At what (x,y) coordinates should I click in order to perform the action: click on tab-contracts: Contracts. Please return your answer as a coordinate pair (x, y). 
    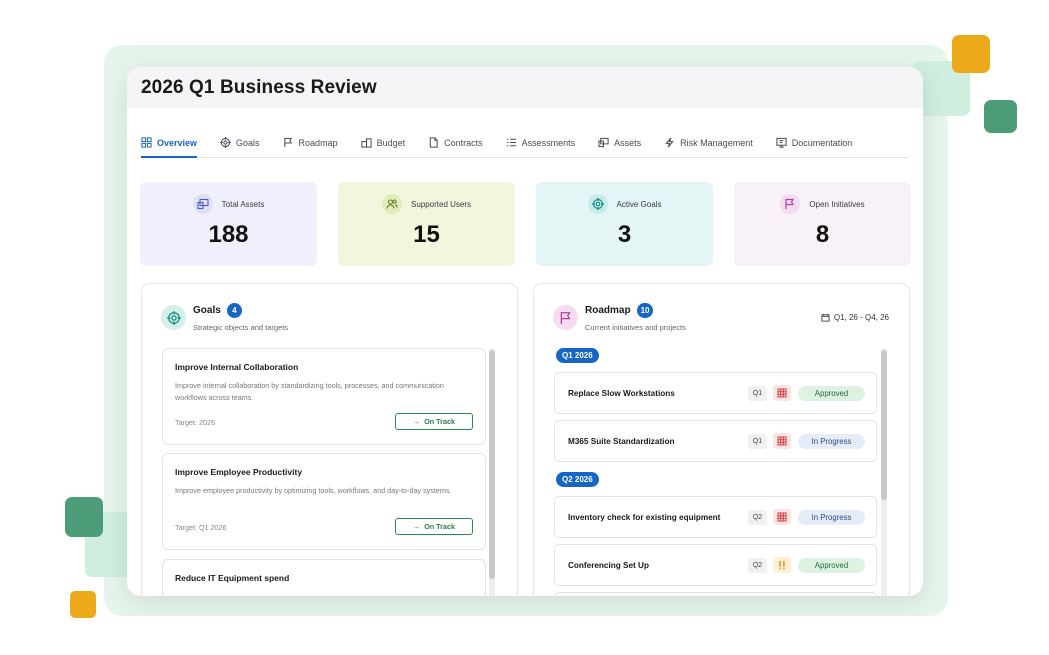
    Looking at the image, I should click on (455, 146).